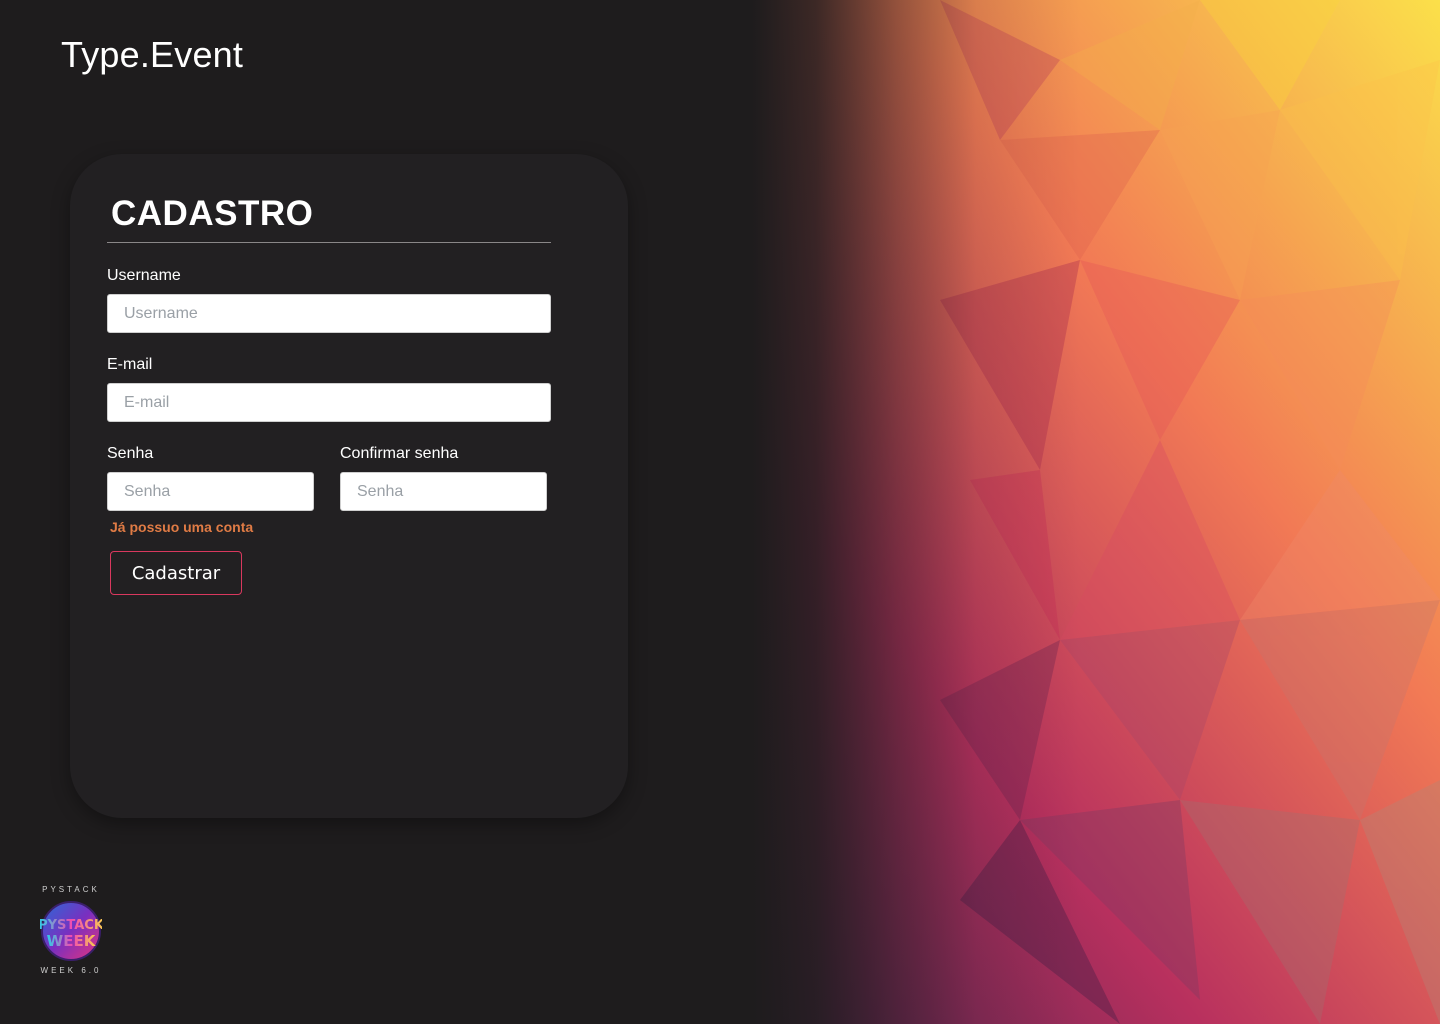  Describe the element at coordinates (130, 453) in the screenshot. I see `password-label: Senha` at that location.